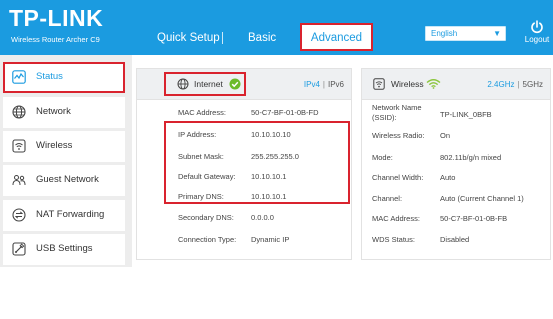 The width and height of the screenshot is (553, 319). What do you see at coordinates (208, 84) in the screenshot?
I see `internet-title: Internet` at bounding box center [208, 84].